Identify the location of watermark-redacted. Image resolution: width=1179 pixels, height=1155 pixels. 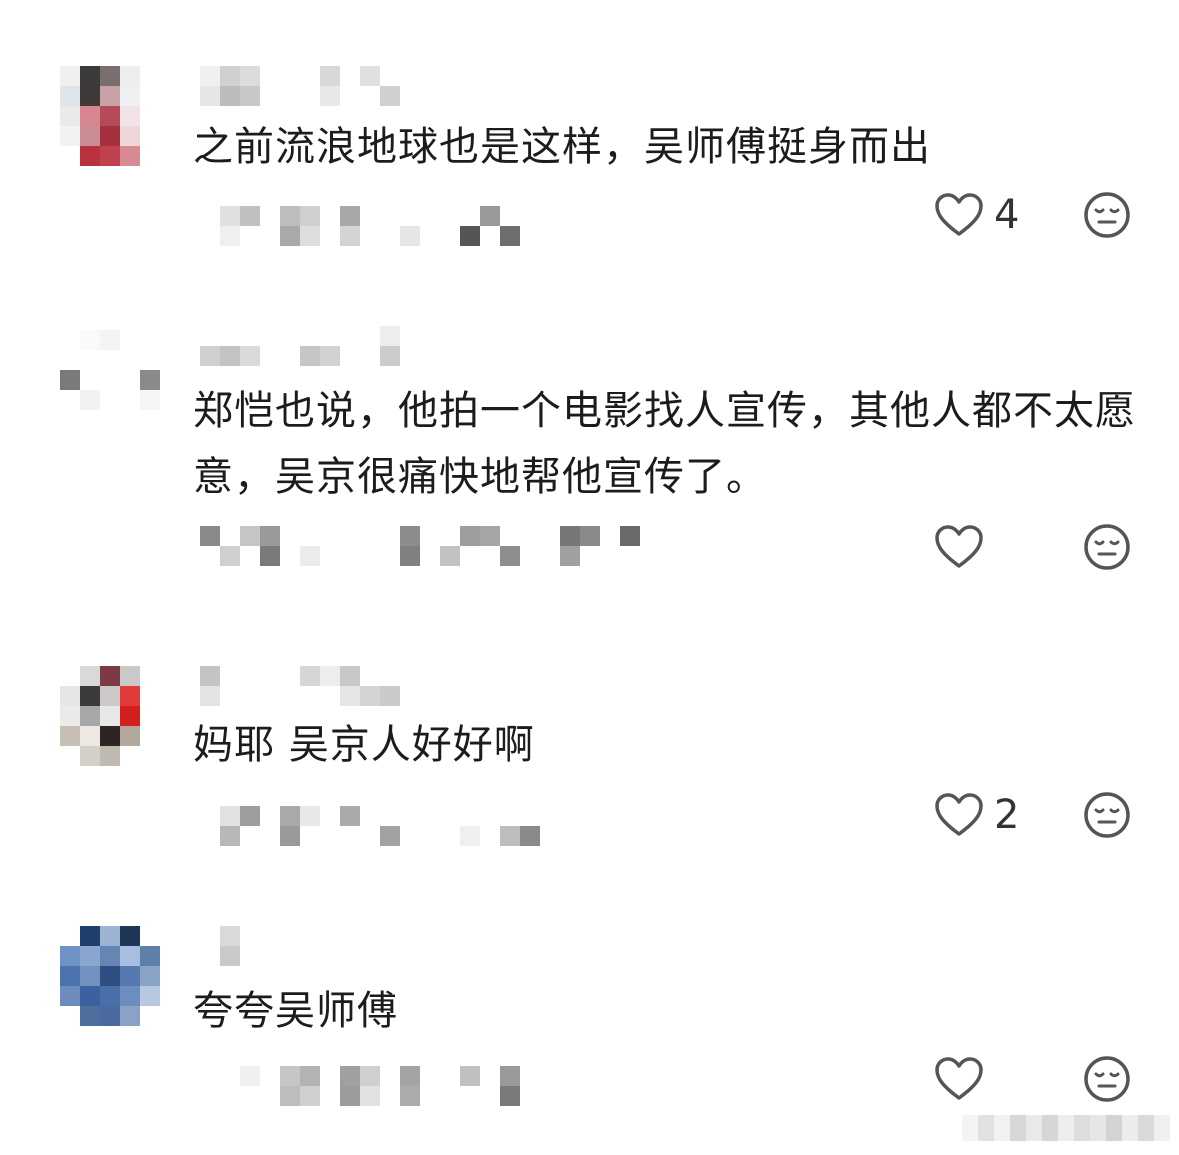
(1066, 1128).